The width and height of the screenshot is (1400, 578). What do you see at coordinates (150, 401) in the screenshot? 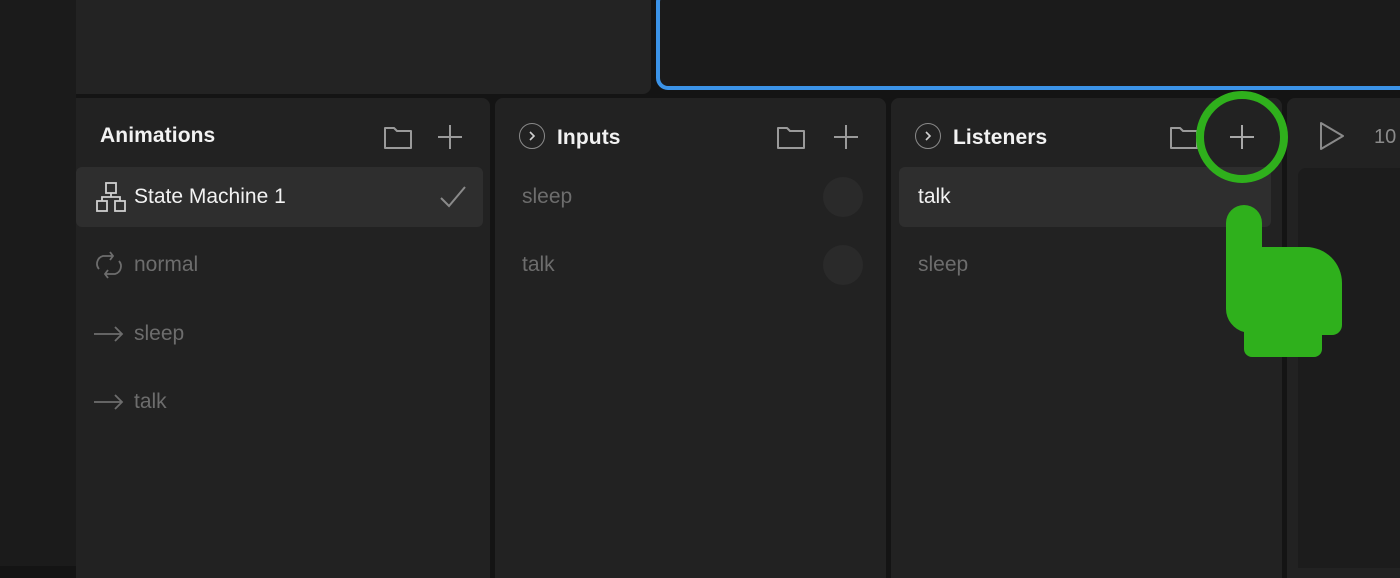
I see `animation-item-label: talk` at bounding box center [150, 401].